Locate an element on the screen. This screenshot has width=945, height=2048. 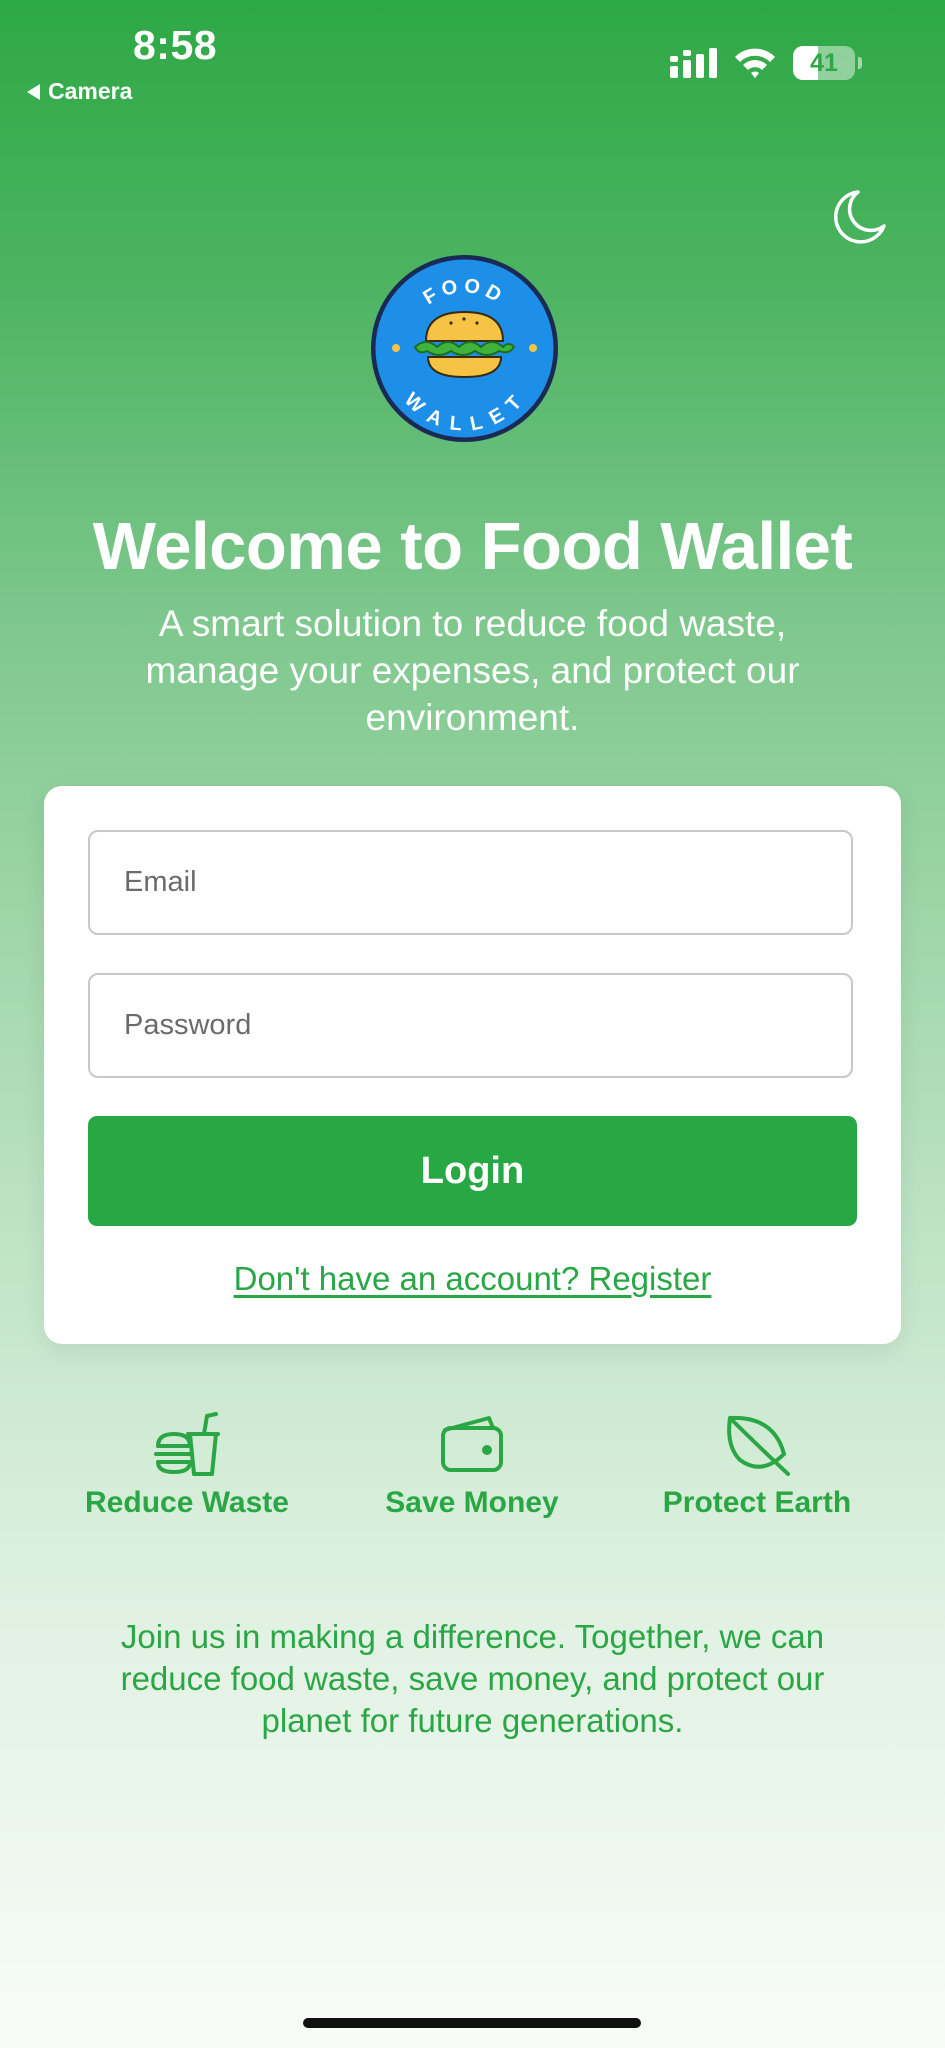
page-title: Welcome to Food Wallet is located at coordinates (472, 546).